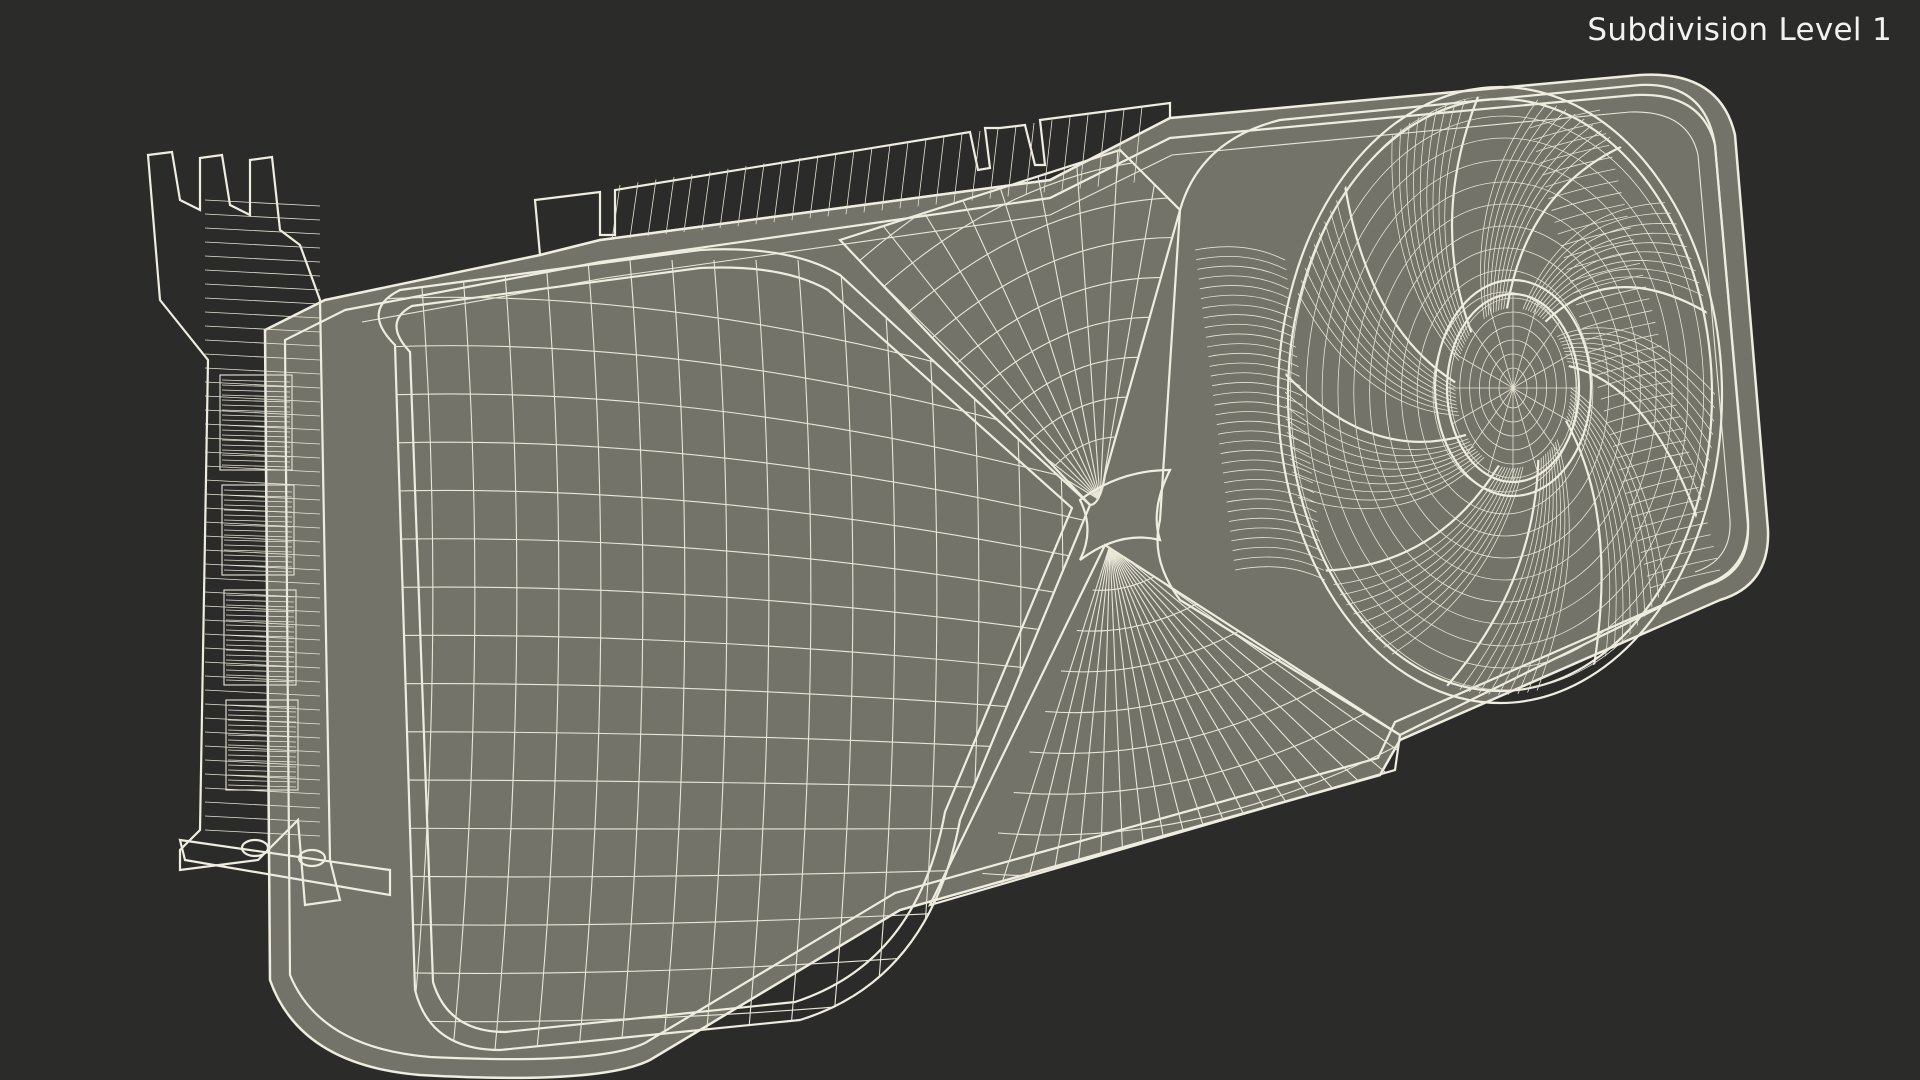  Describe the element at coordinates (1739, 30) in the screenshot. I see `subdivision-level-label: Subdivision Level 1` at that location.